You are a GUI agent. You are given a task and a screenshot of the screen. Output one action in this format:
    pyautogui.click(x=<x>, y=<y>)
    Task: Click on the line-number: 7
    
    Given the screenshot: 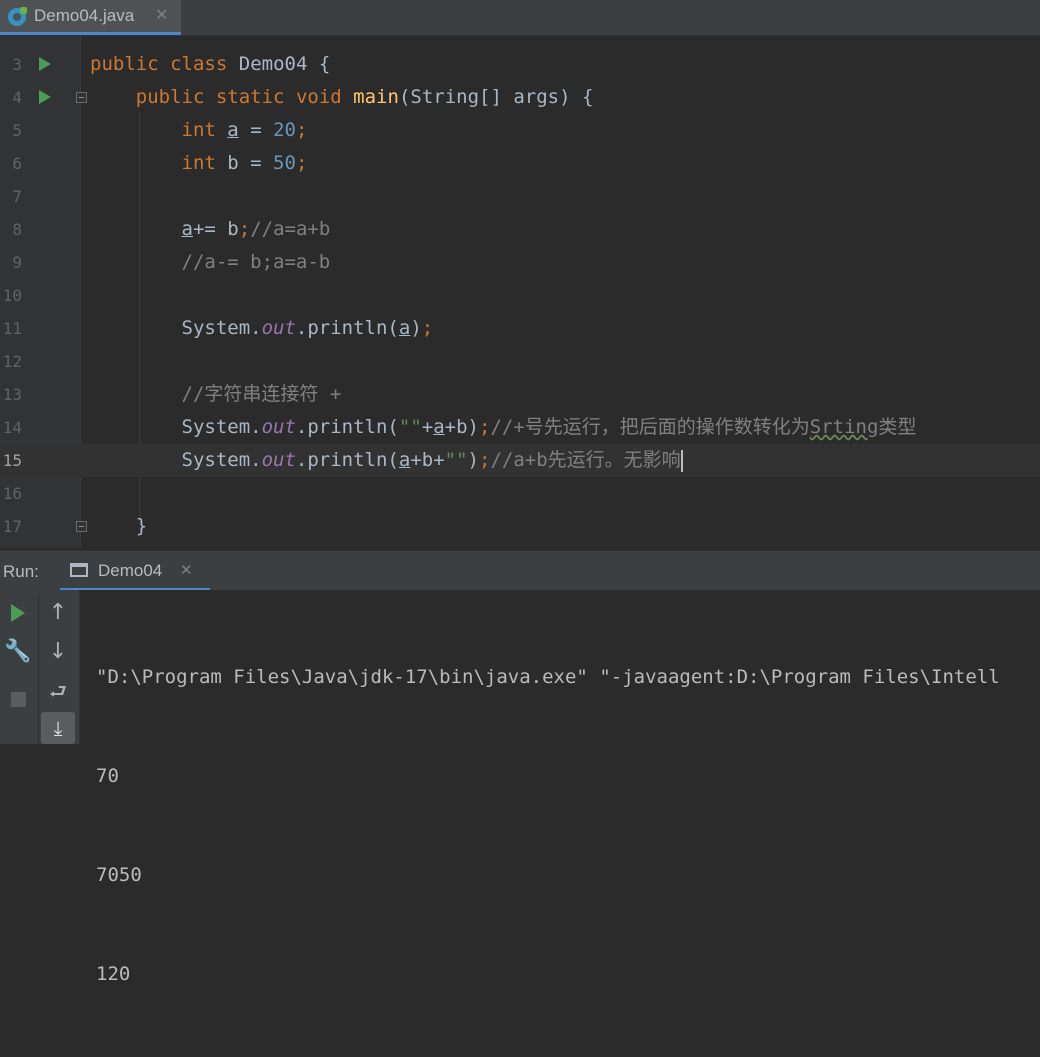 What is the action you would take?
    pyautogui.click(x=17, y=196)
    